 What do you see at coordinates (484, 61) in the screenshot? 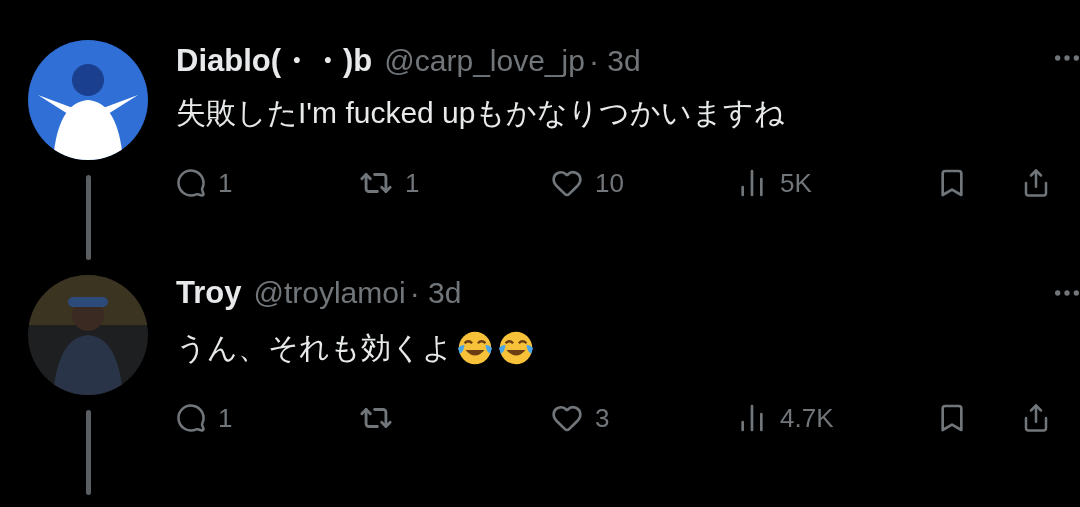
I see `user-handle: @carp_love_jp` at bounding box center [484, 61].